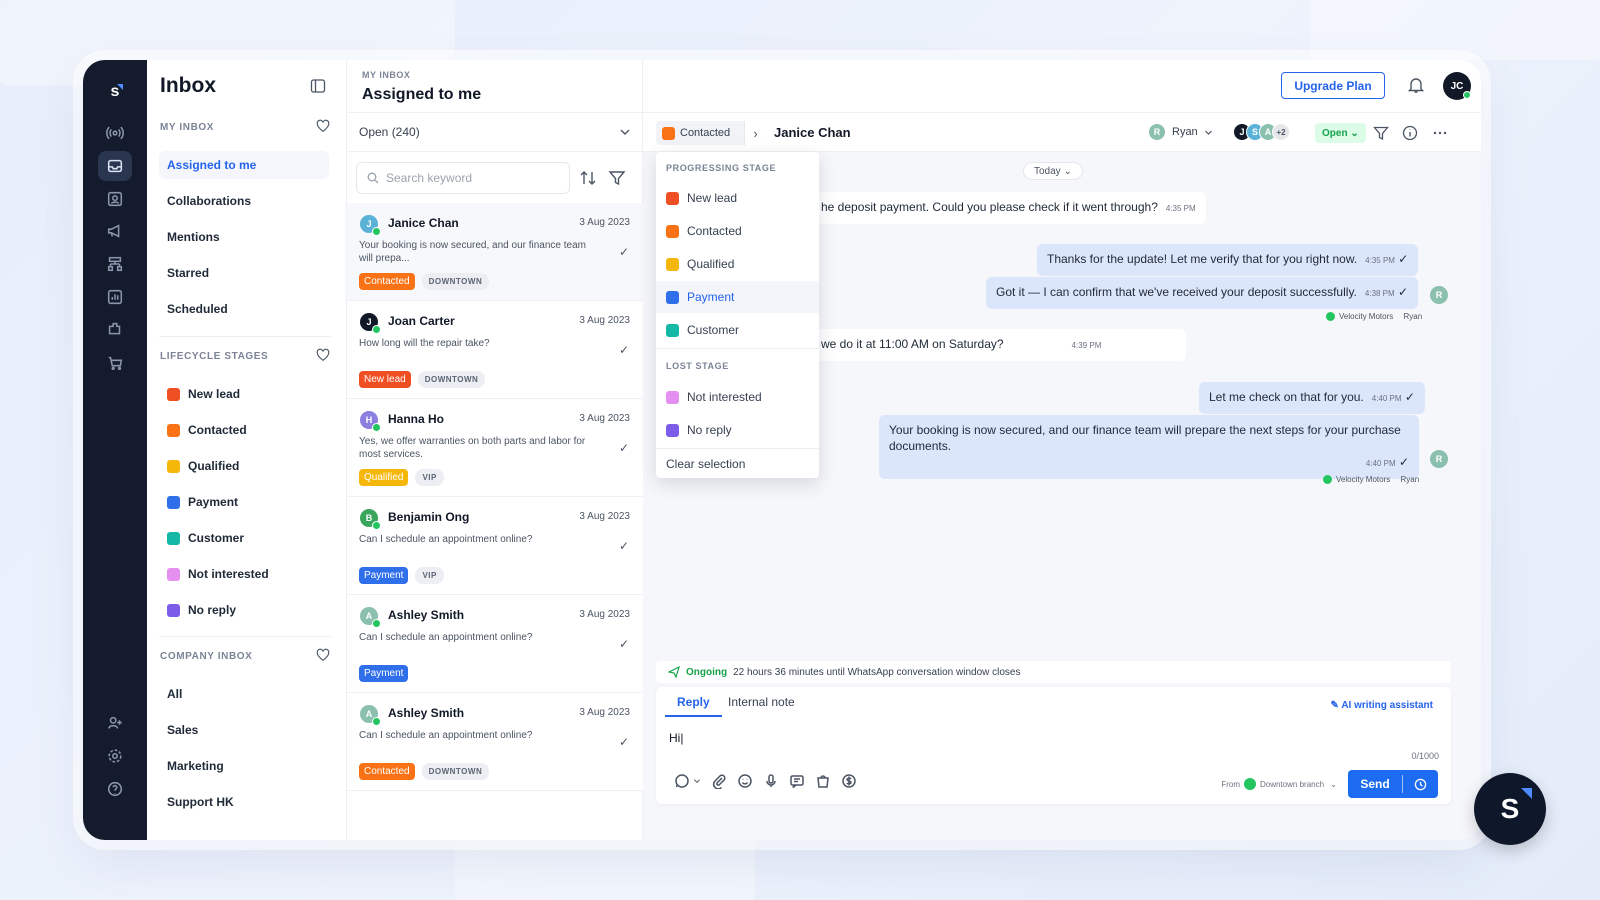 The image size is (1600, 900). I want to click on menu-item-no-reply: No reply, so click(737, 430).